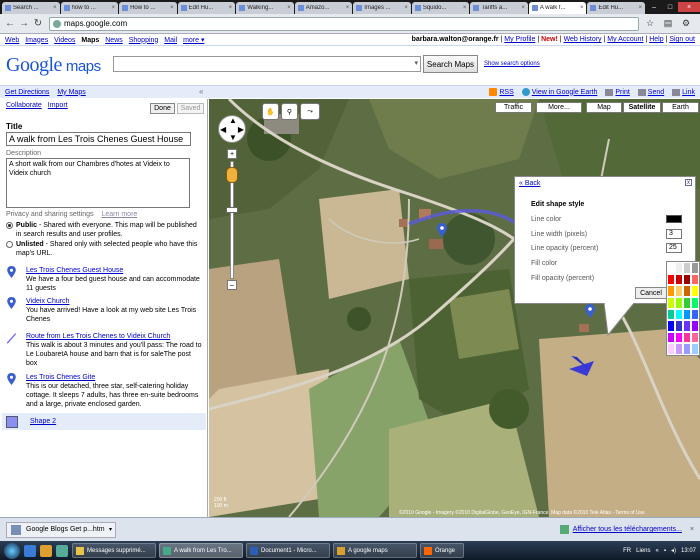 The image size is (700, 560). Describe the element at coordinates (114, 40) in the screenshot. I see `gbar-link-news: News` at that location.